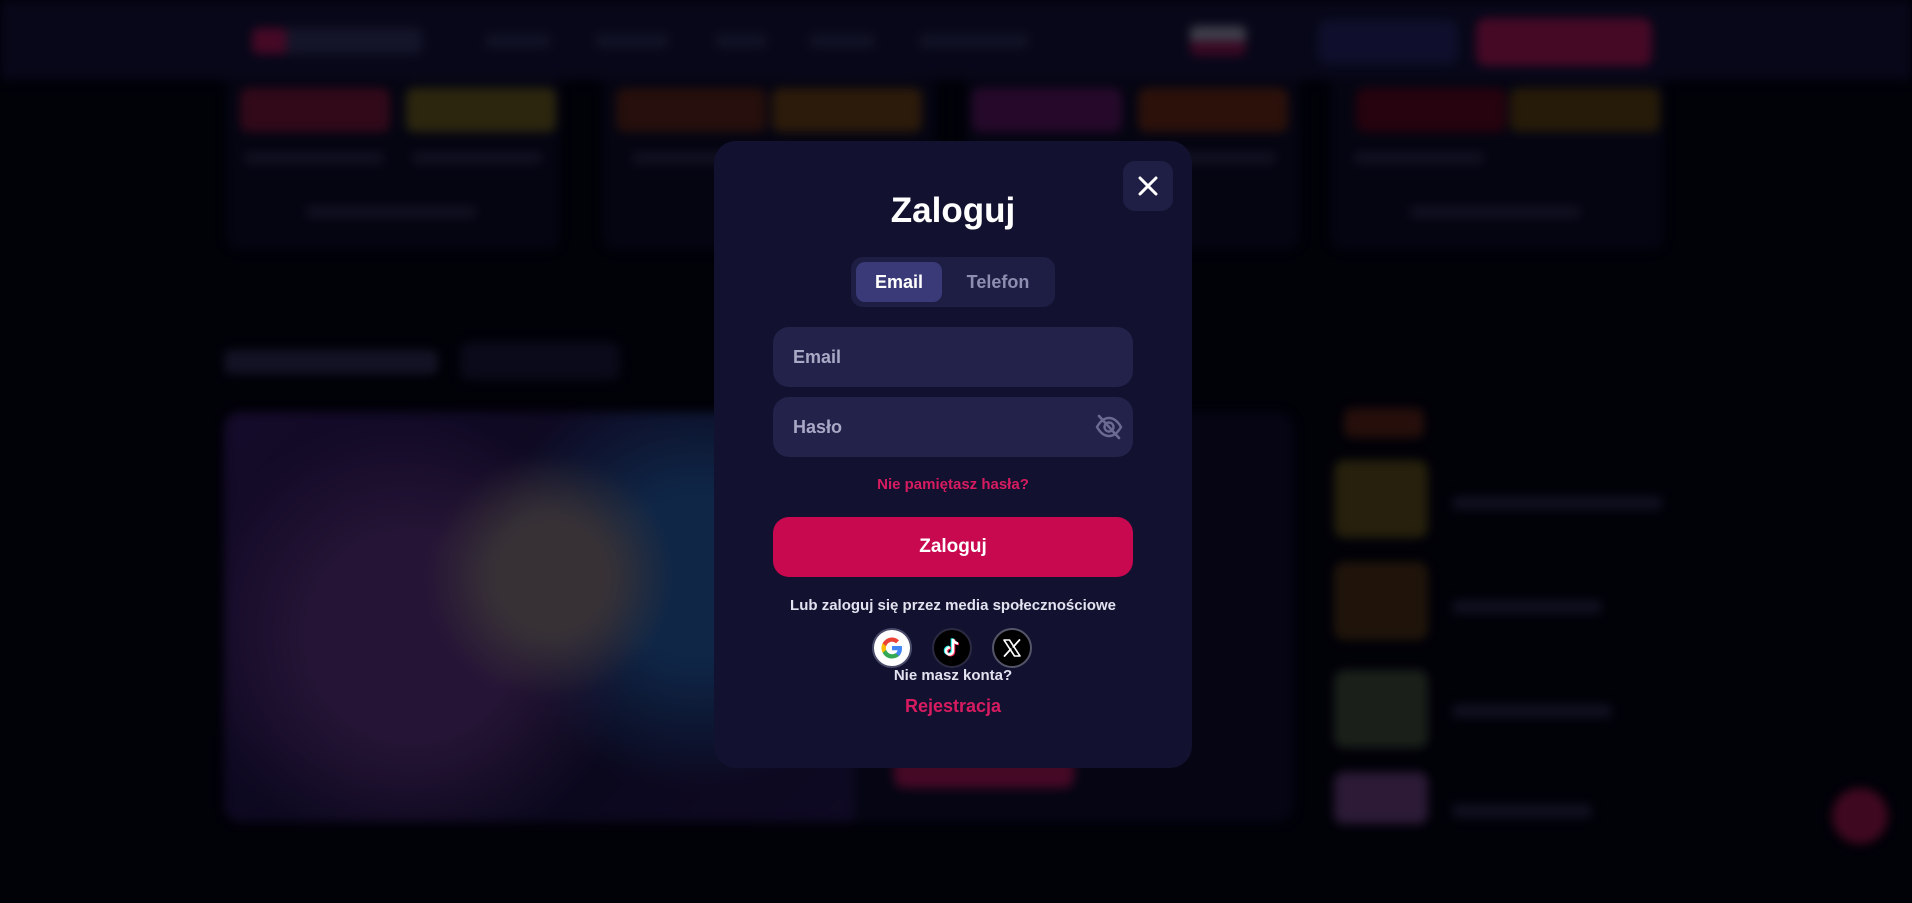  I want to click on x-icon, so click(1012, 648).